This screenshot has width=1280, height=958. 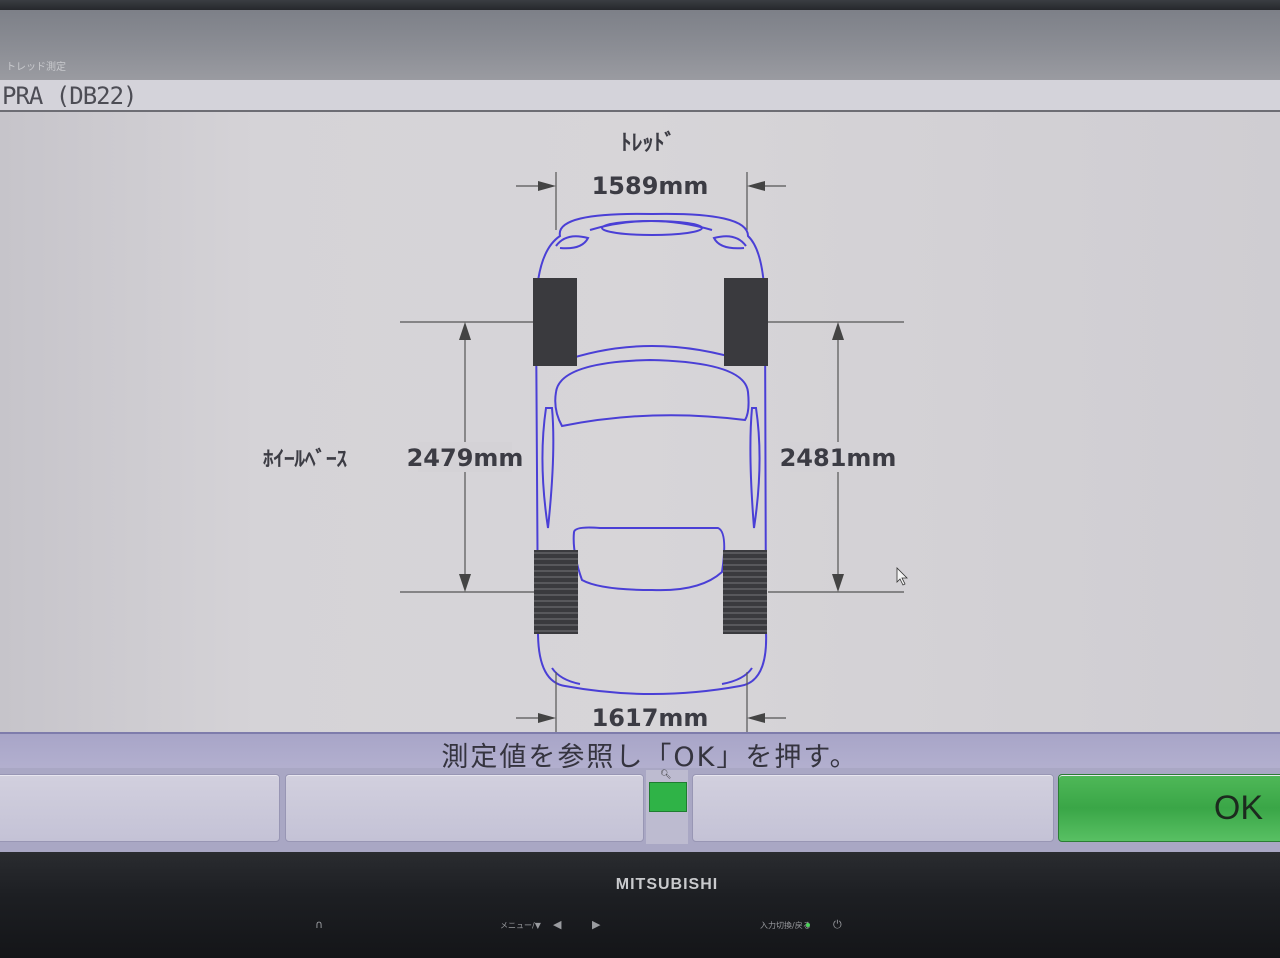 I want to click on rear-right-tire, so click(x=745, y=592).